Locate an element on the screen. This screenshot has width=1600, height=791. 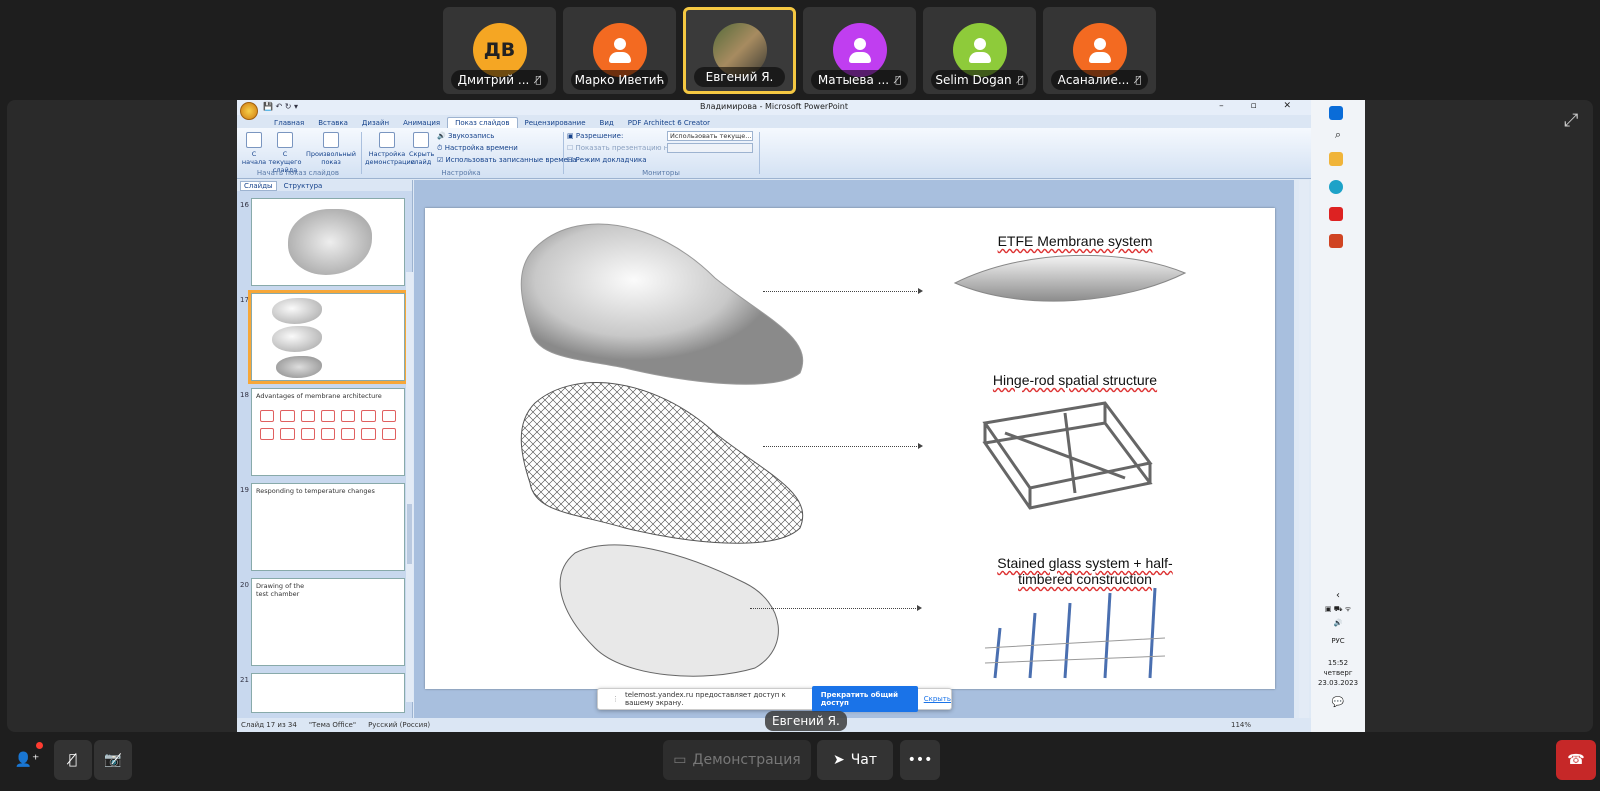
participant-name-badge: Марко Иветић is located at coordinates (619, 80).